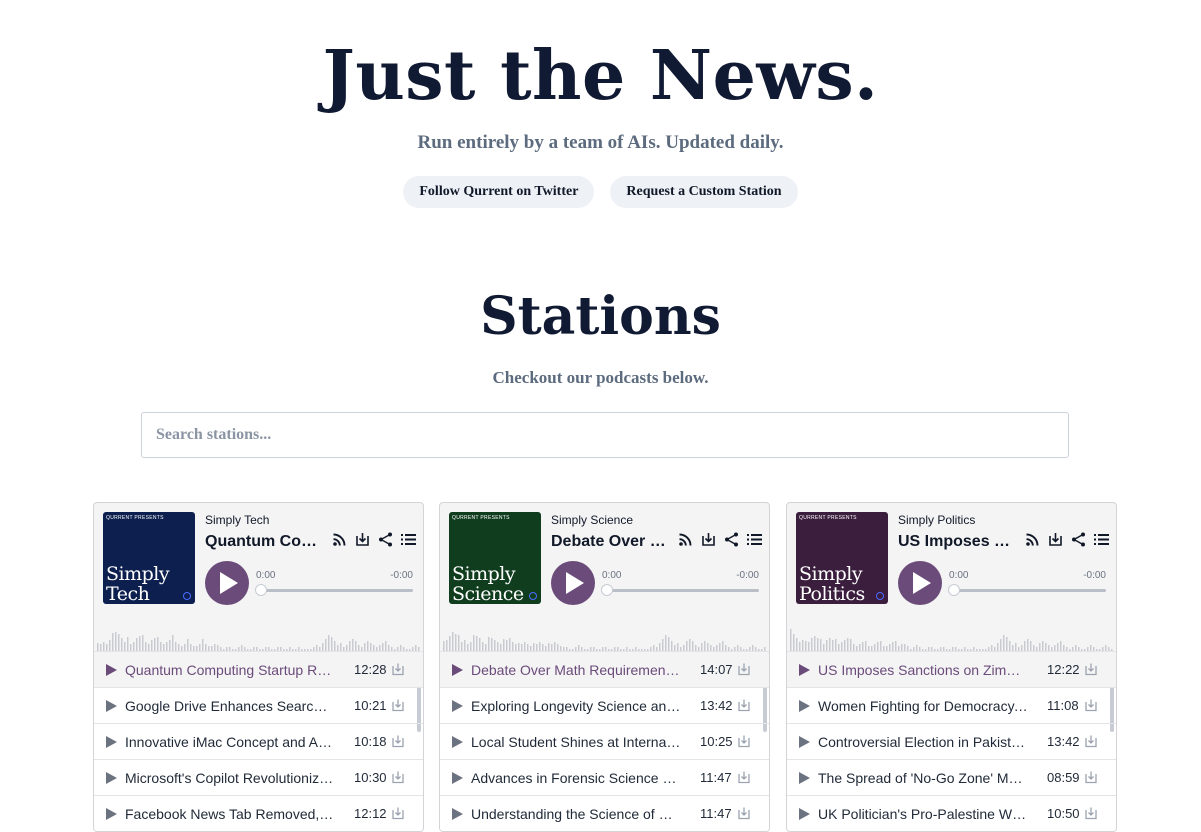 The image size is (1201, 832). I want to click on station-name: Simply Tech, so click(237, 520).